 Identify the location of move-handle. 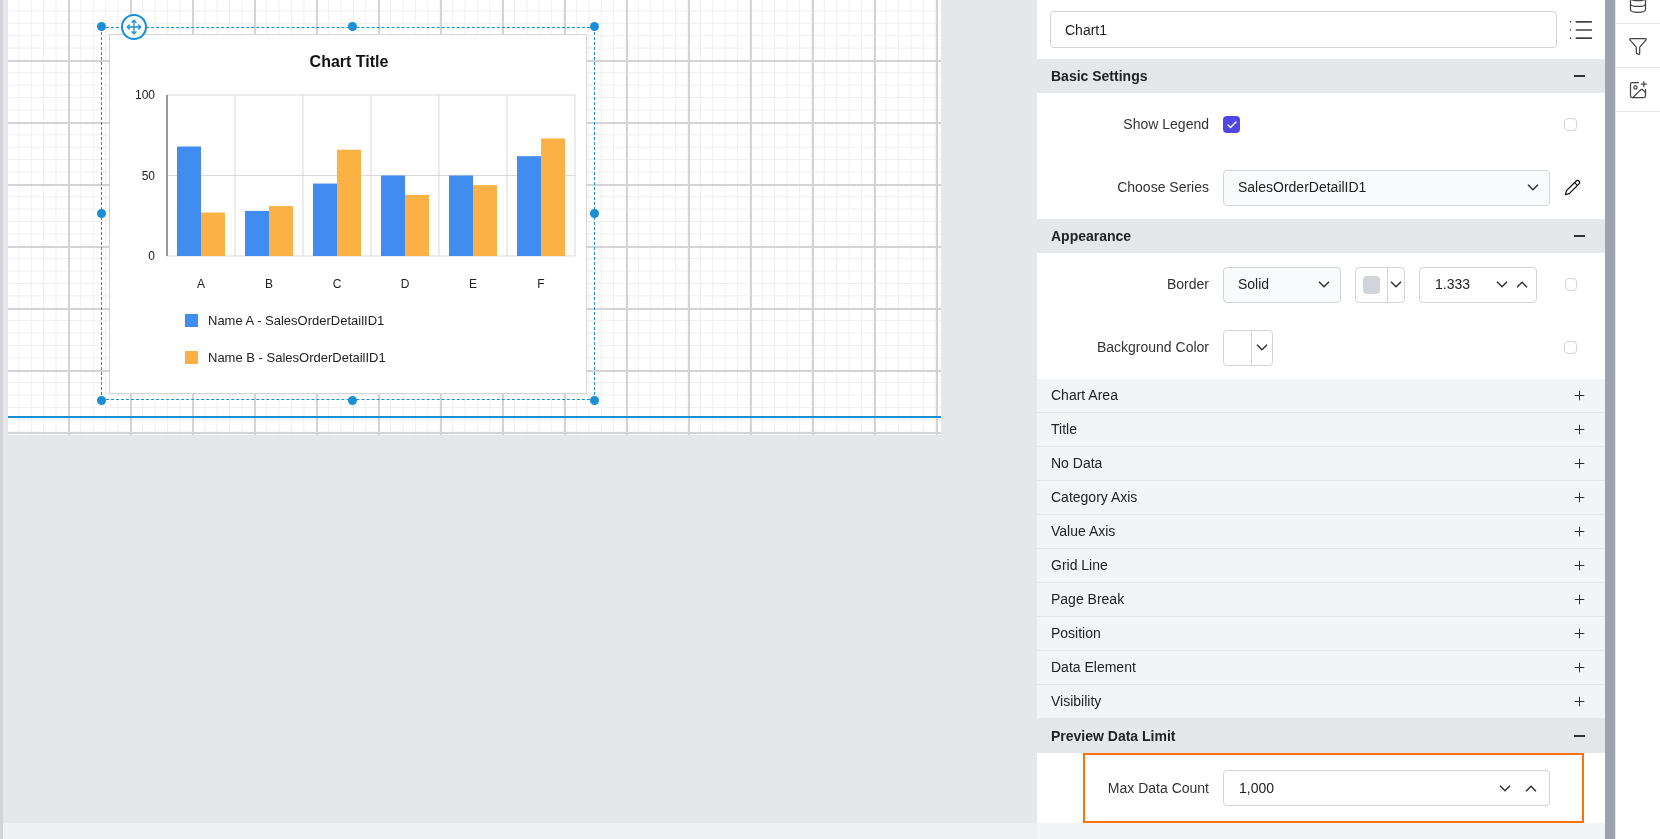
(134, 27).